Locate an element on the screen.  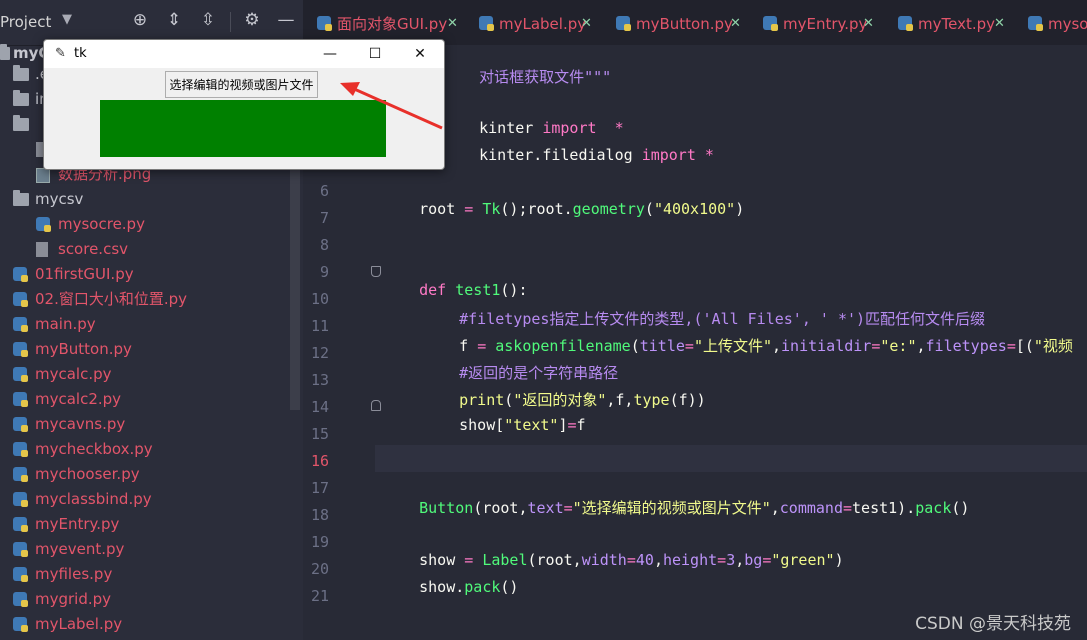
annotation-arrow is located at coordinates (391, 106).